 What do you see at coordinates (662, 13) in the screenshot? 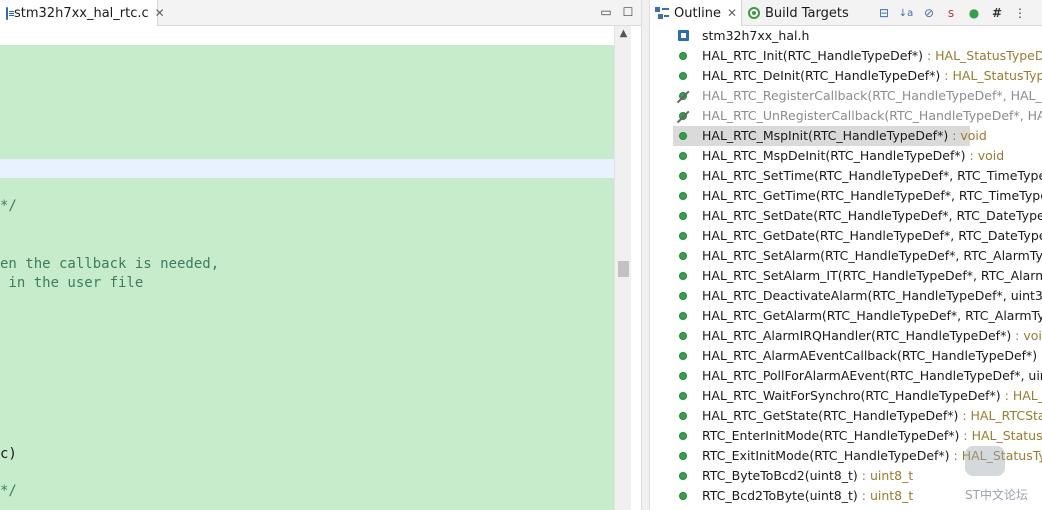
I see `outline-icon` at bounding box center [662, 13].